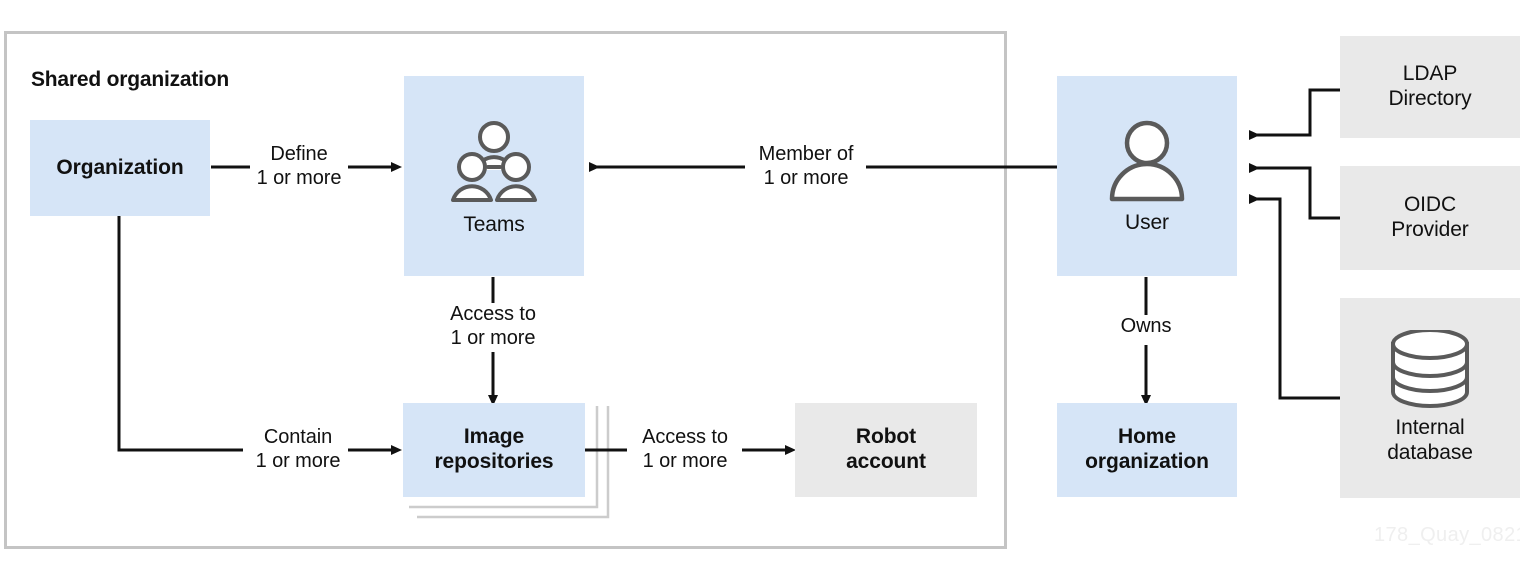  I want to click on node-home-organization: Home organization, so click(1147, 450).